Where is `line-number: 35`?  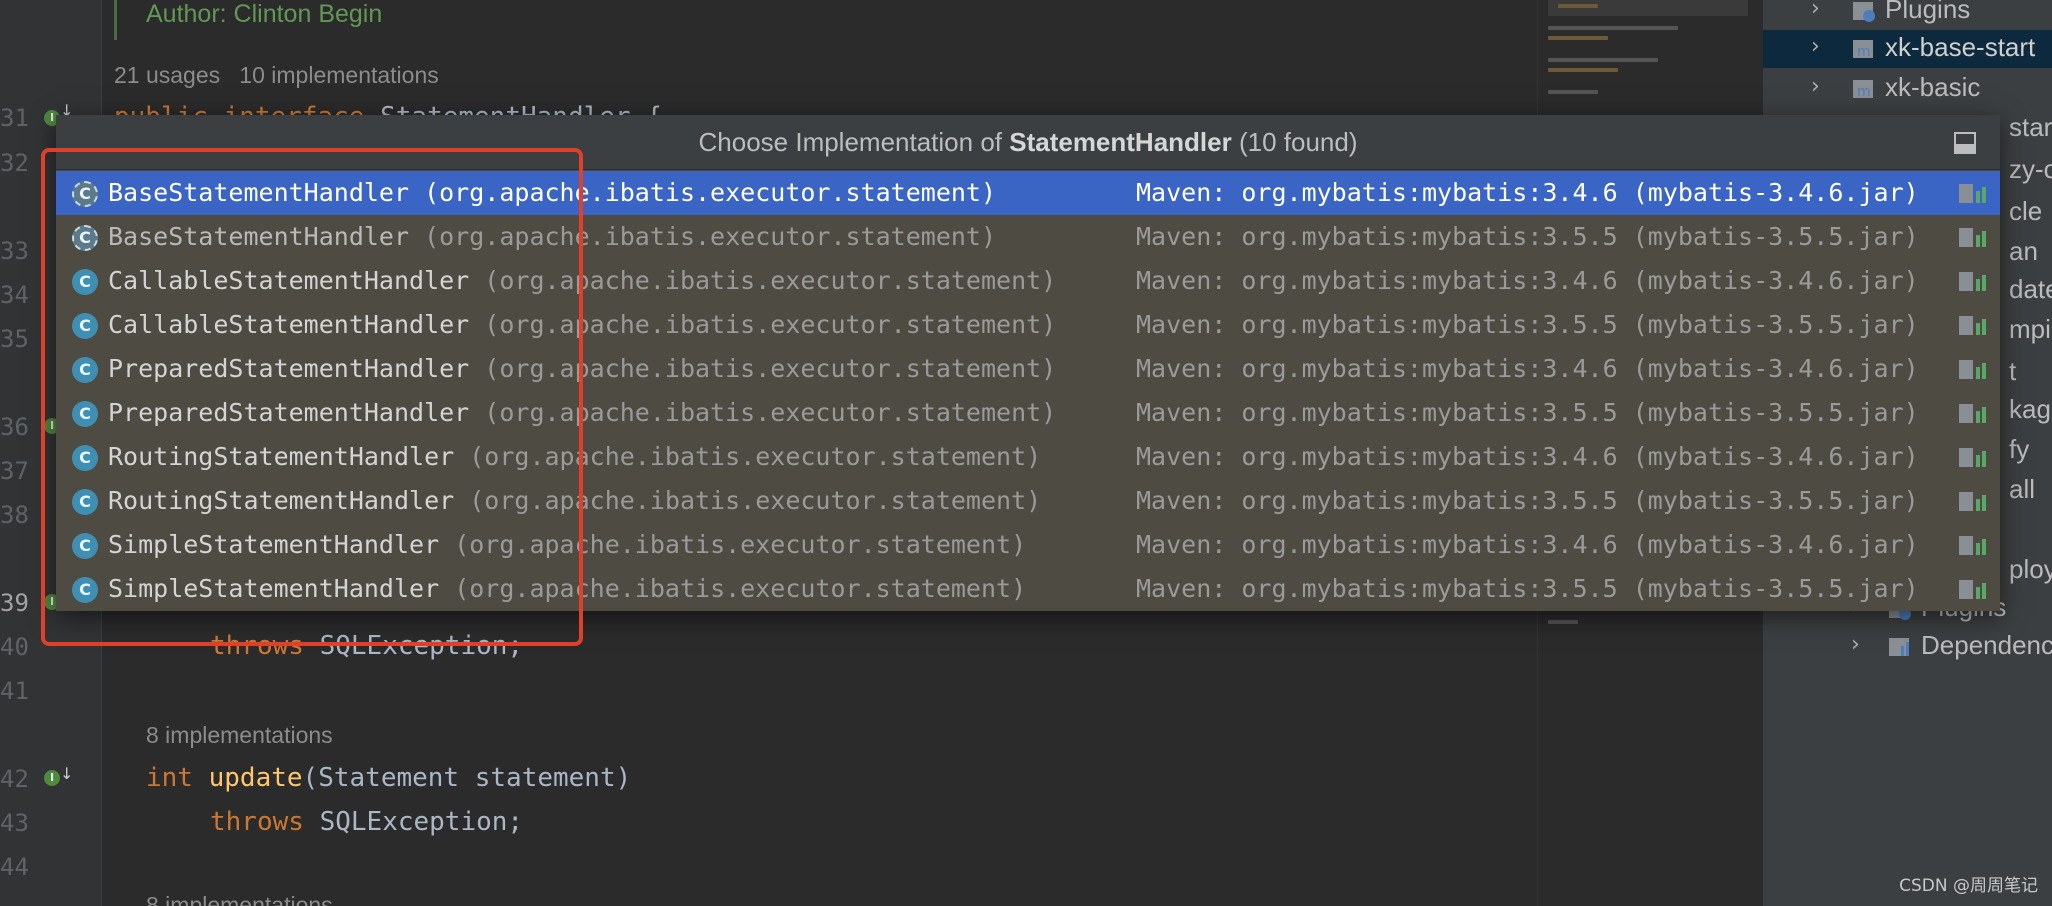 line-number: 35 is located at coordinates (14, 339).